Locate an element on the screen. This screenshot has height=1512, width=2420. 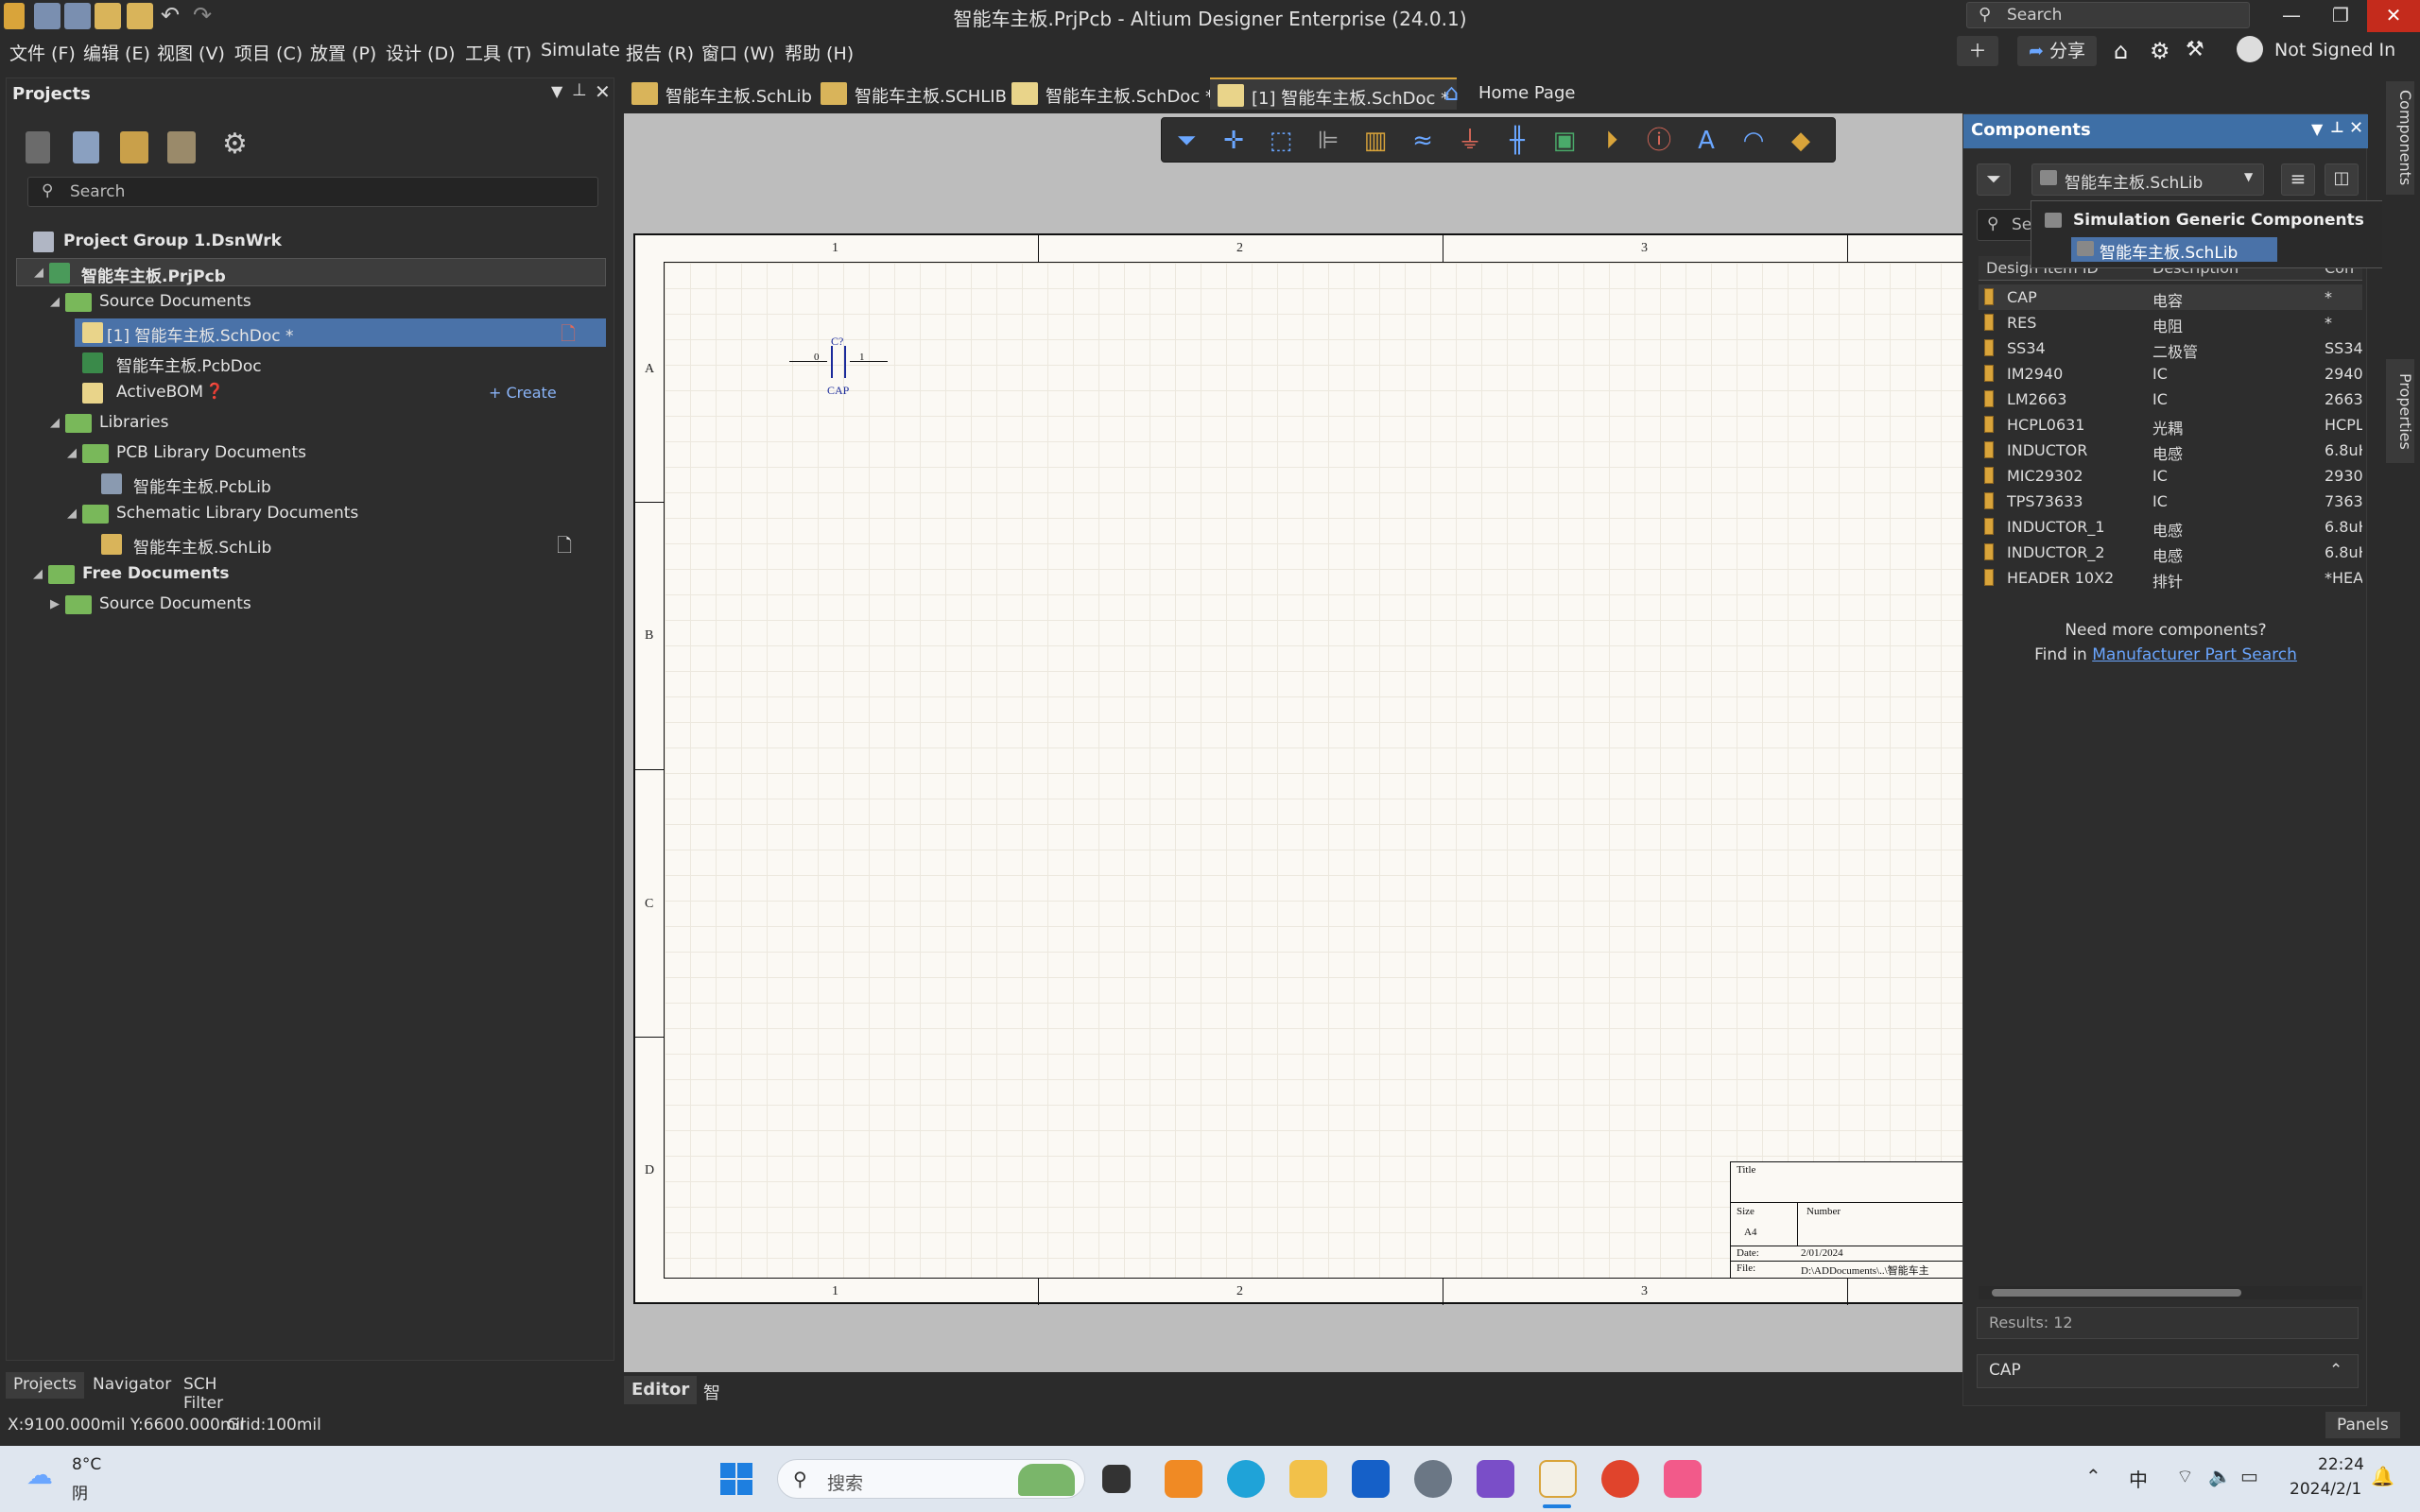
sheet-symbol-icon: ▣ is located at coordinates (1565, 141).